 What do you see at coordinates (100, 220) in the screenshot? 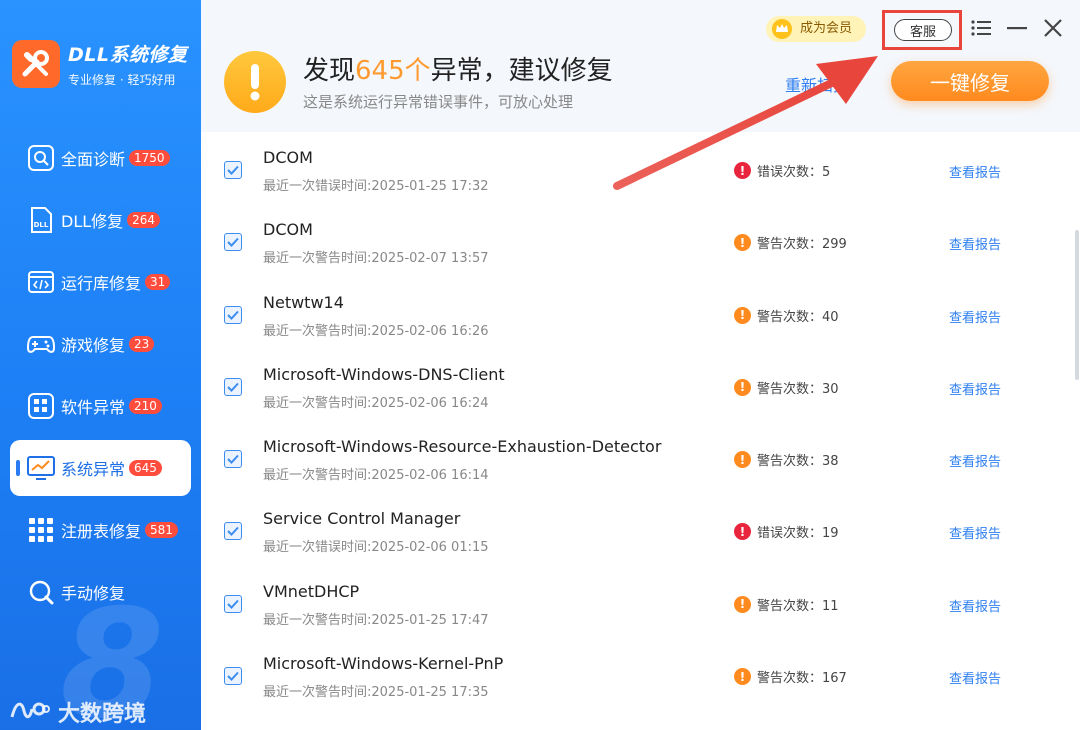
I see `sidebar-item-dll-repair: DLL DLL修复 264` at bounding box center [100, 220].